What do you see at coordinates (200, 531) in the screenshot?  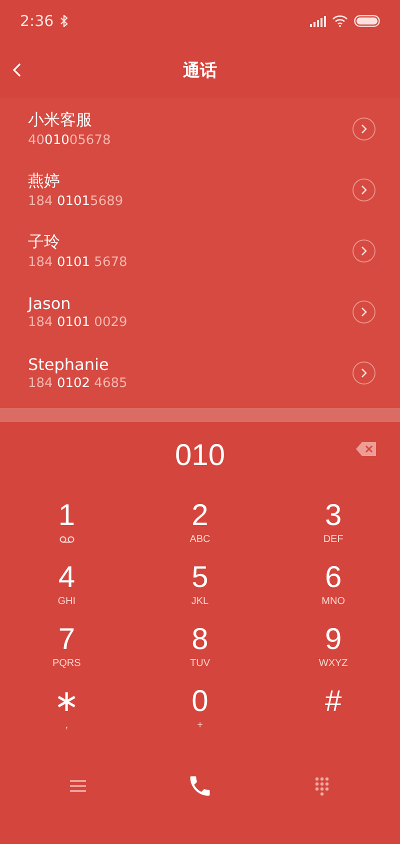 I see `dial-key: 2 ABC` at bounding box center [200, 531].